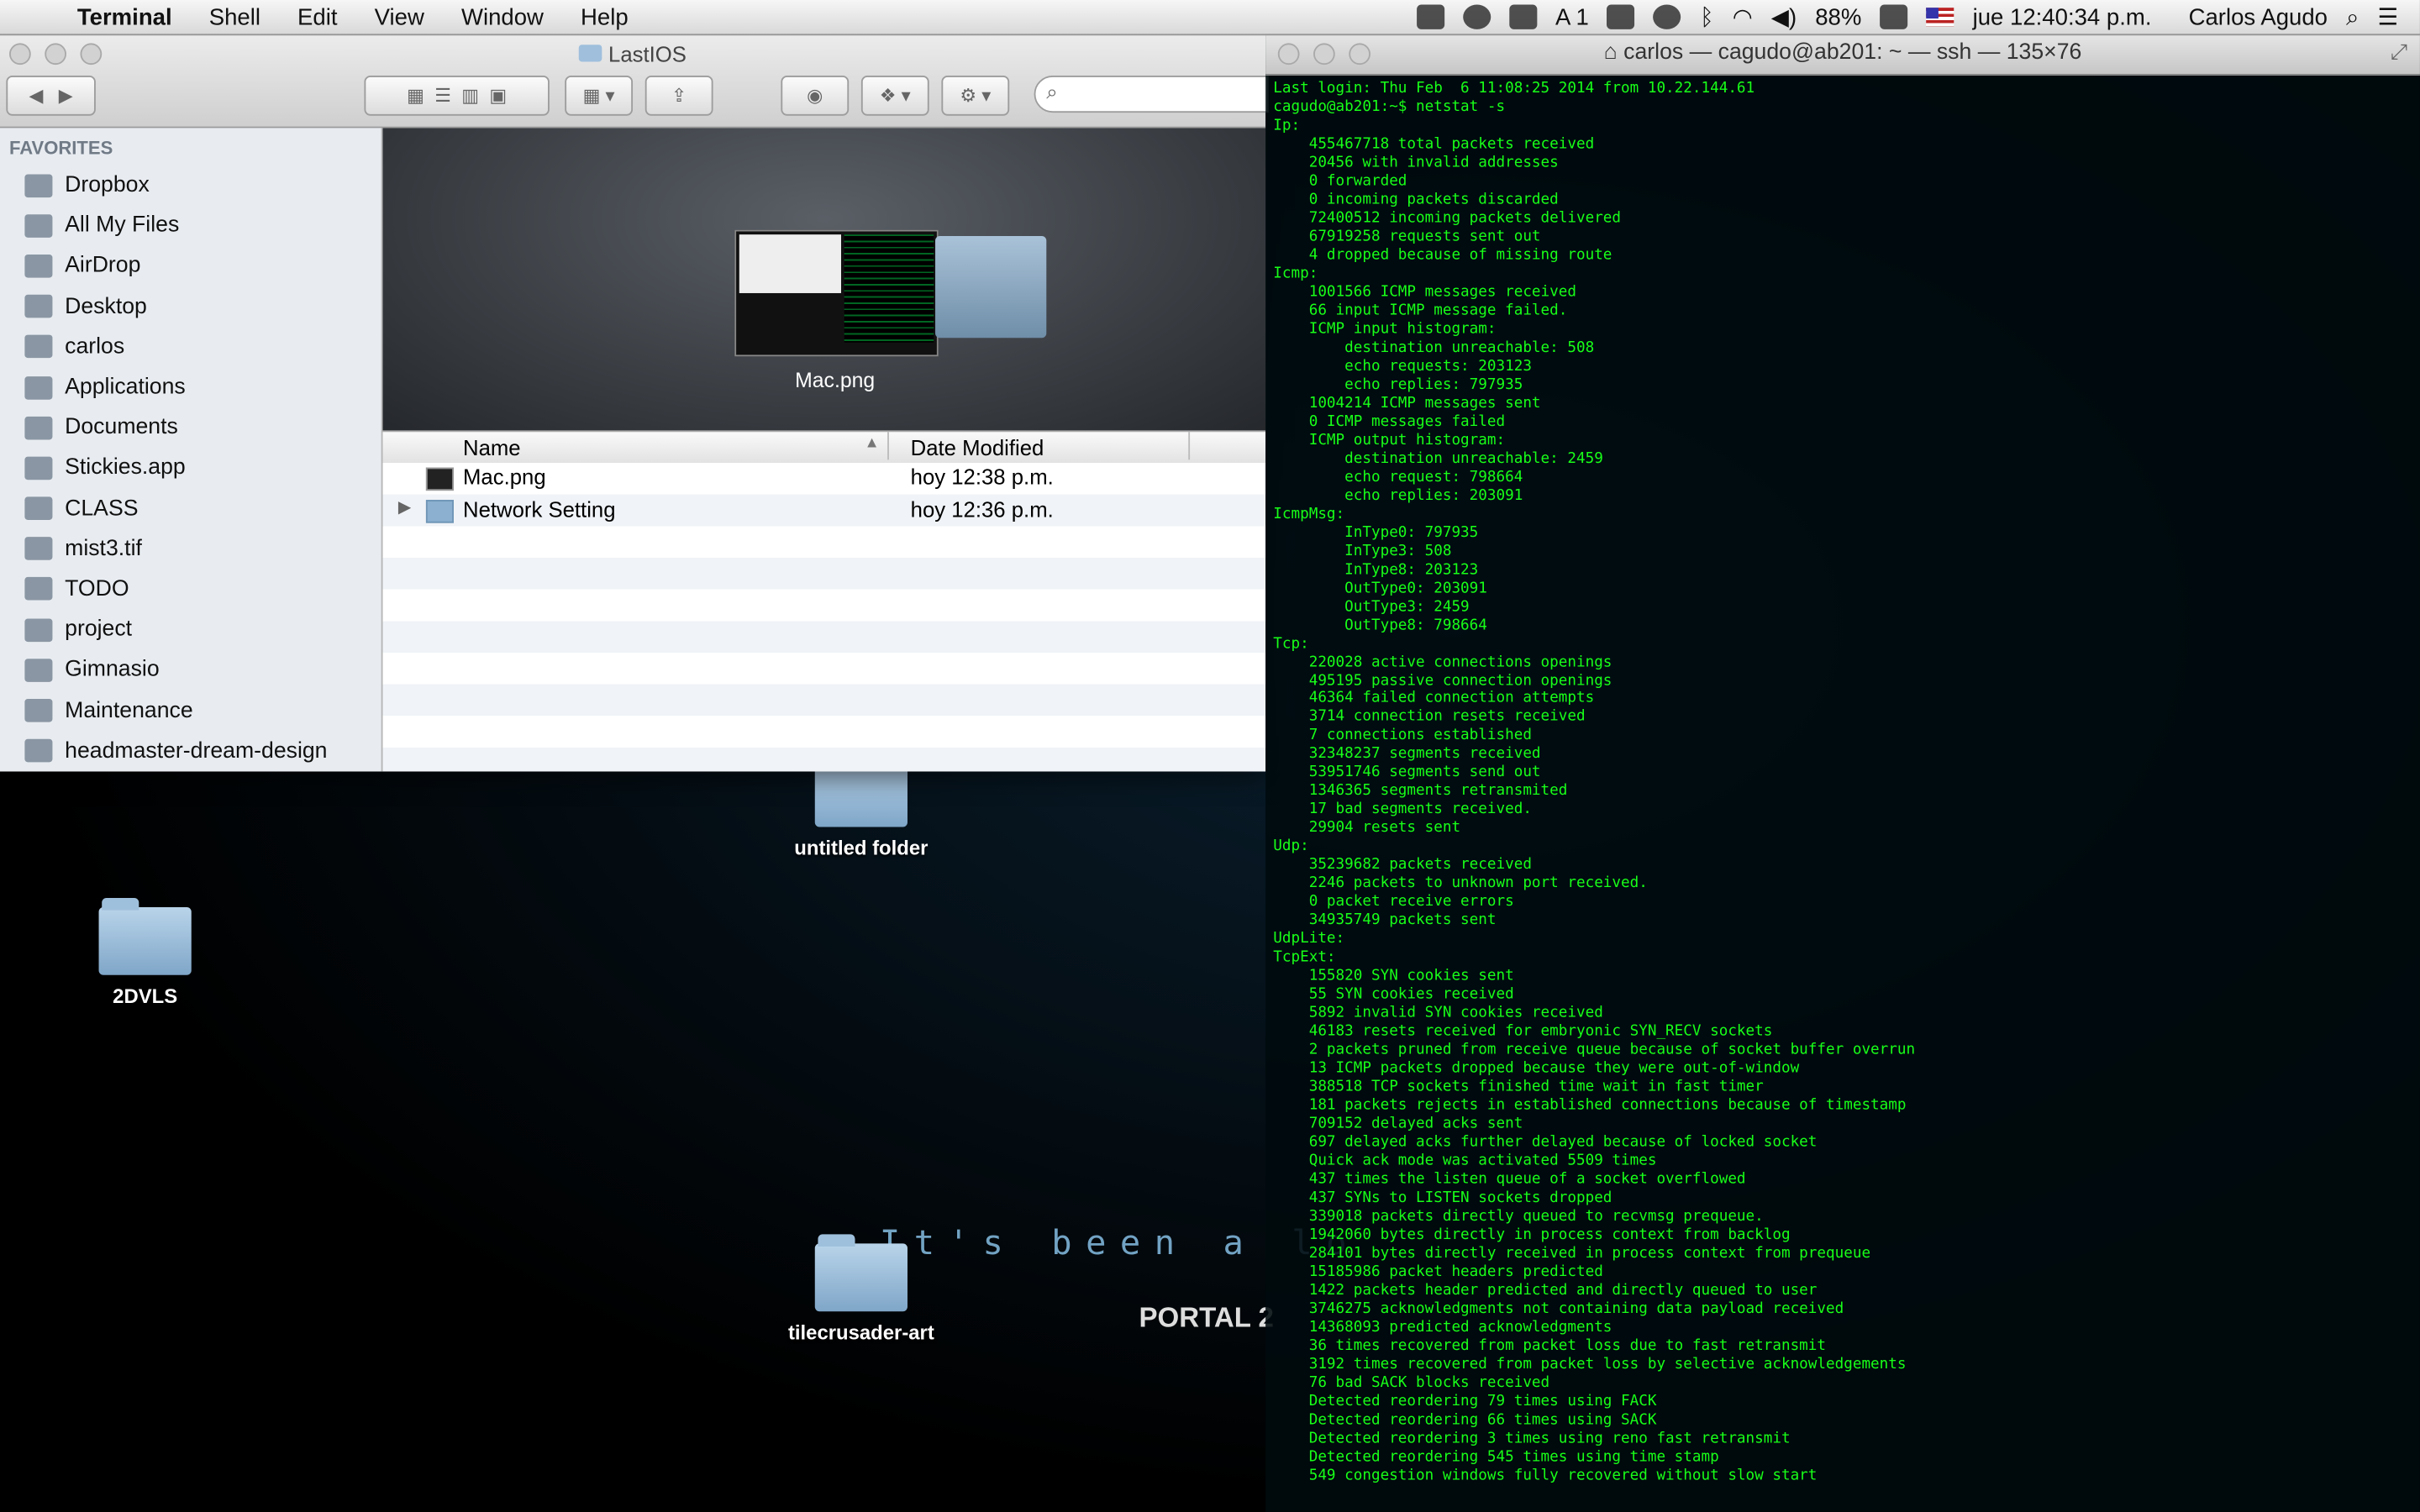 The height and width of the screenshot is (1512, 2420). What do you see at coordinates (862, 1289) in the screenshot?
I see `desktop-folder-tilecrusader-art: tilecrusader-art` at bounding box center [862, 1289].